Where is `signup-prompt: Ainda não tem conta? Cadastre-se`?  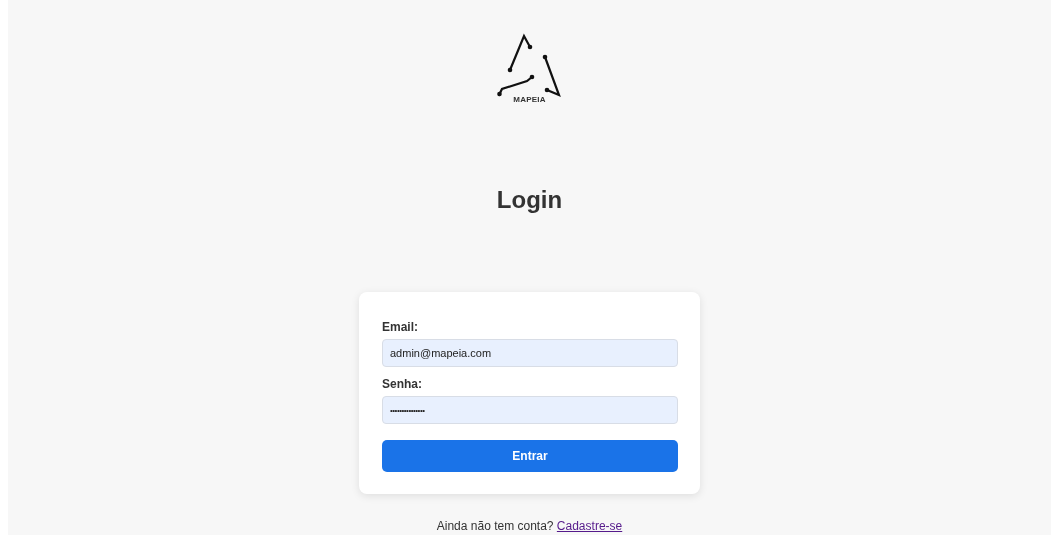
signup-prompt: Ainda não tem conta? Cadastre-se is located at coordinates (529, 526).